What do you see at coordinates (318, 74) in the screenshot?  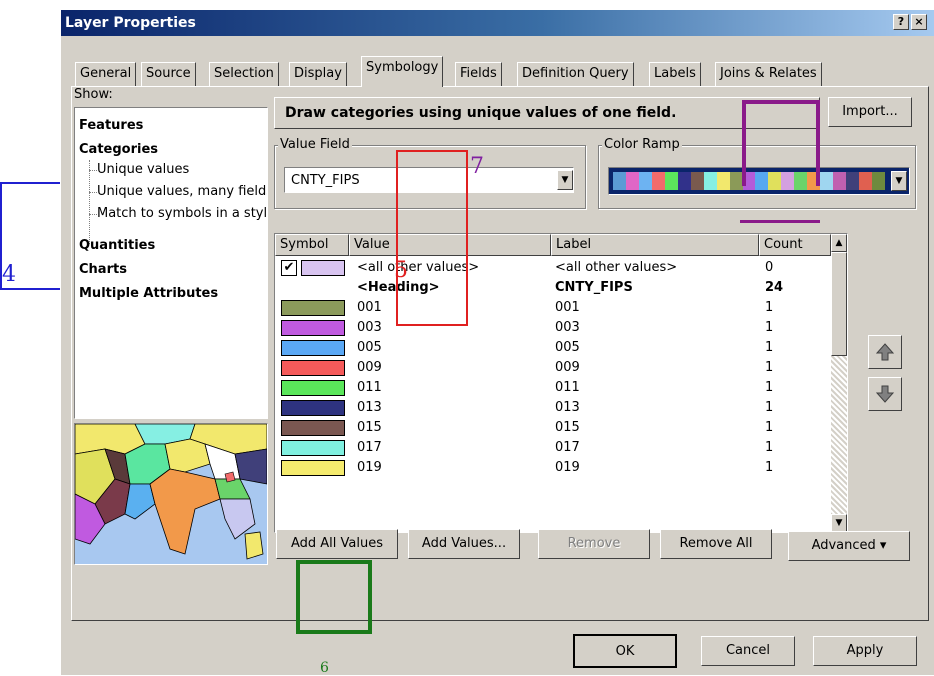 I see `tab-display: Display` at bounding box center [318, 74].